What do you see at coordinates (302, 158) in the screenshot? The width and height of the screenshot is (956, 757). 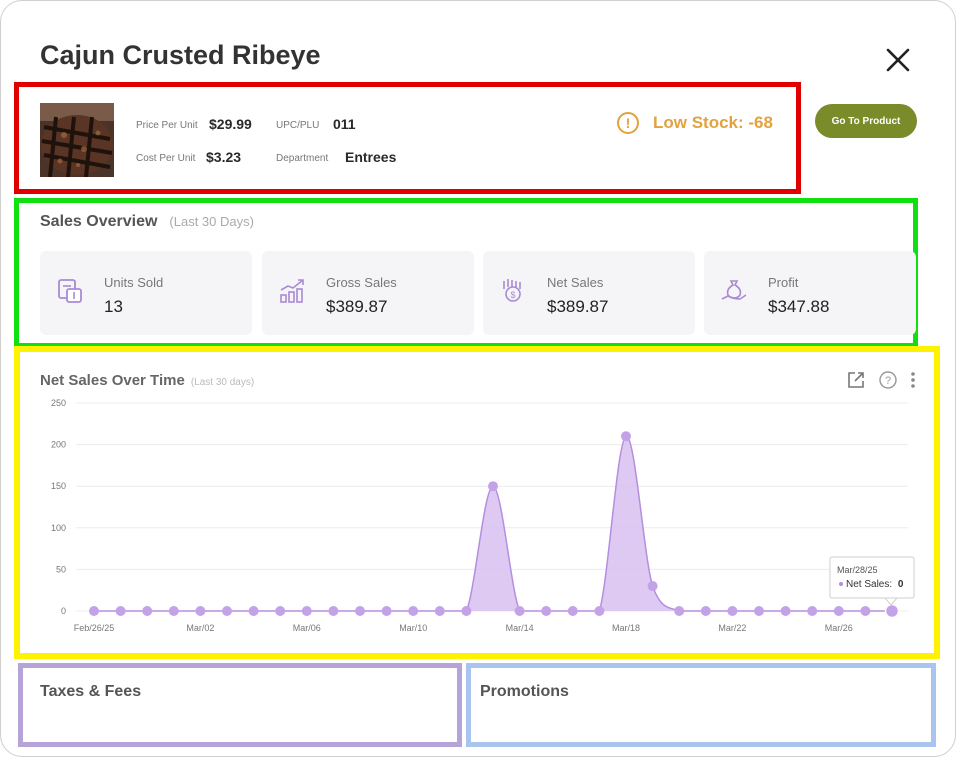 I see `department-label: Department` at bounding box center [302, 158].